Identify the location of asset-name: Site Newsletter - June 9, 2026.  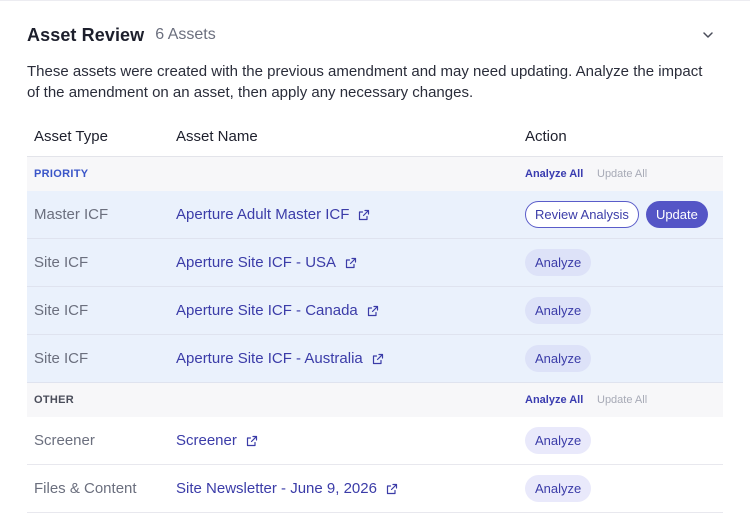
(276, 488).